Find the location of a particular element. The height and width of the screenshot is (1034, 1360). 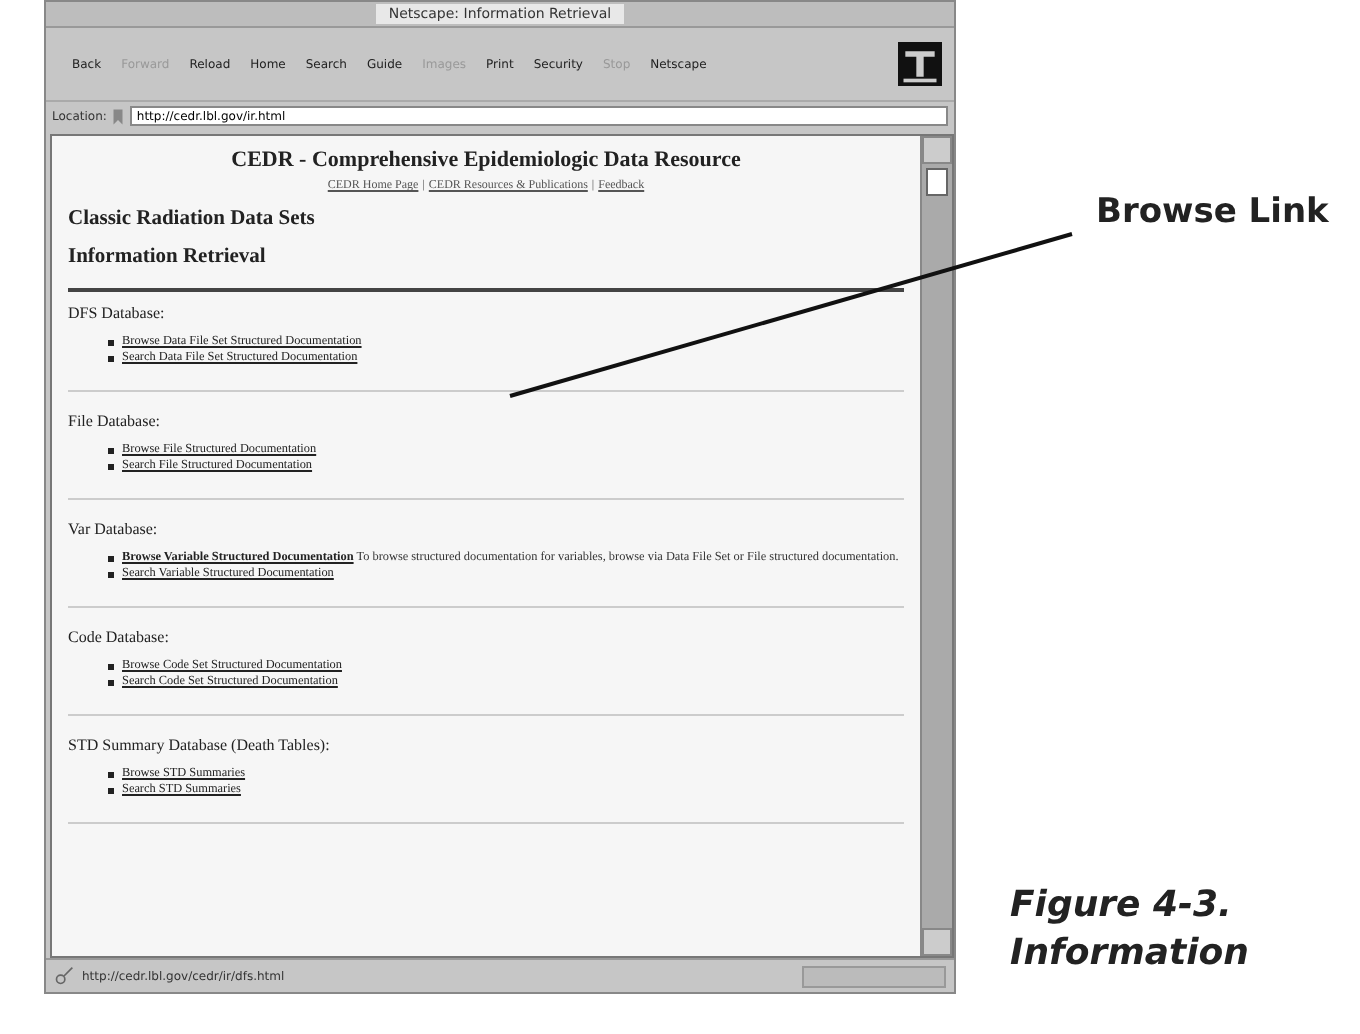

section-heading: File Database: is located at coordinates (115, 421).